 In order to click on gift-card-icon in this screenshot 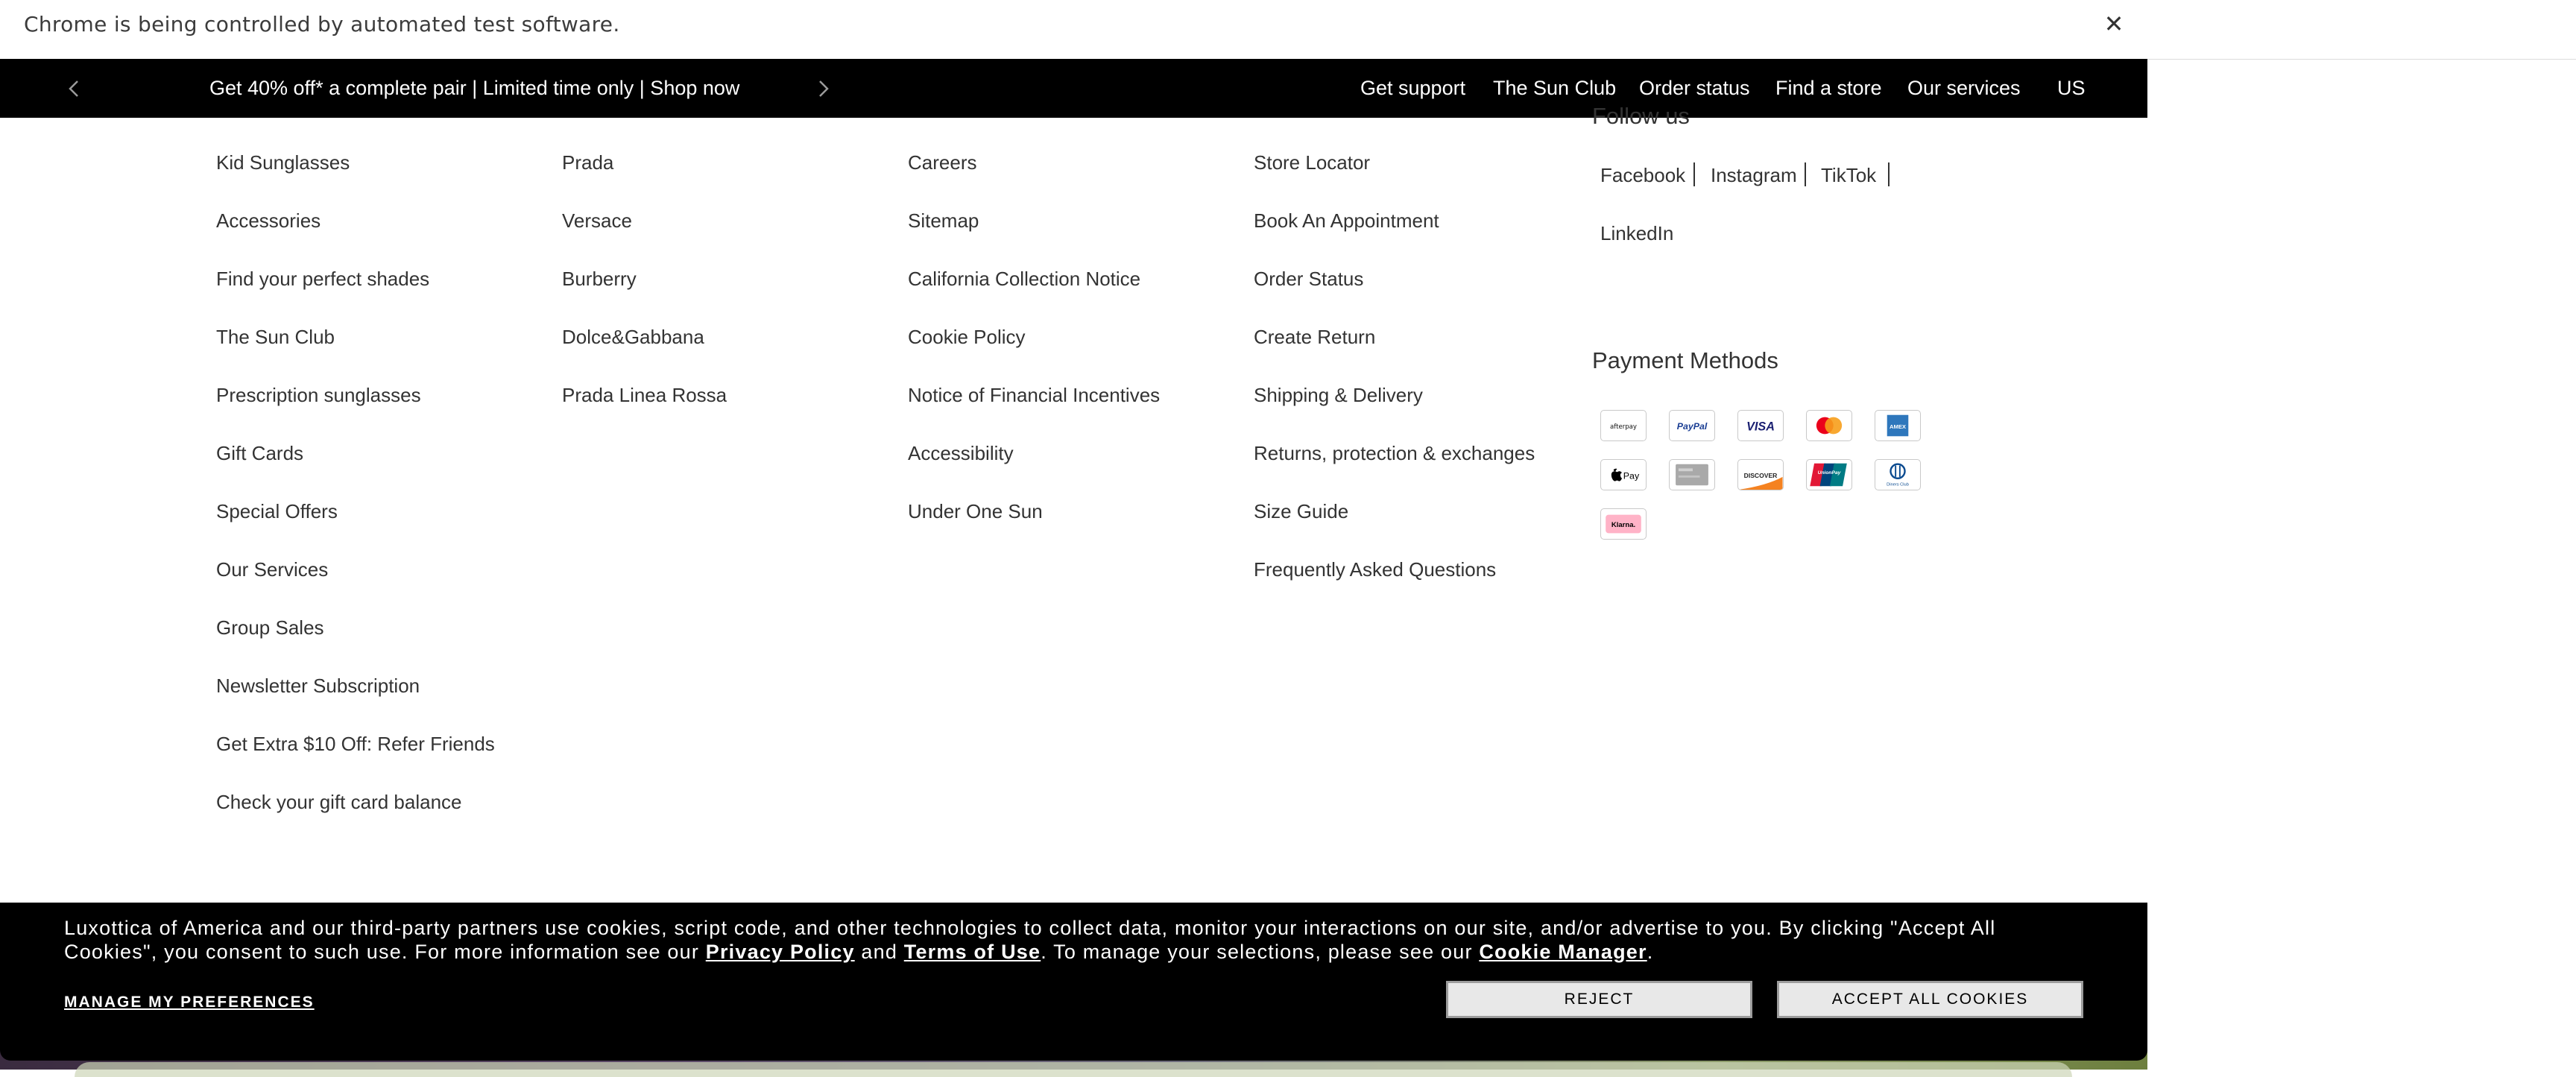, I will do `click(1692, 474)`.